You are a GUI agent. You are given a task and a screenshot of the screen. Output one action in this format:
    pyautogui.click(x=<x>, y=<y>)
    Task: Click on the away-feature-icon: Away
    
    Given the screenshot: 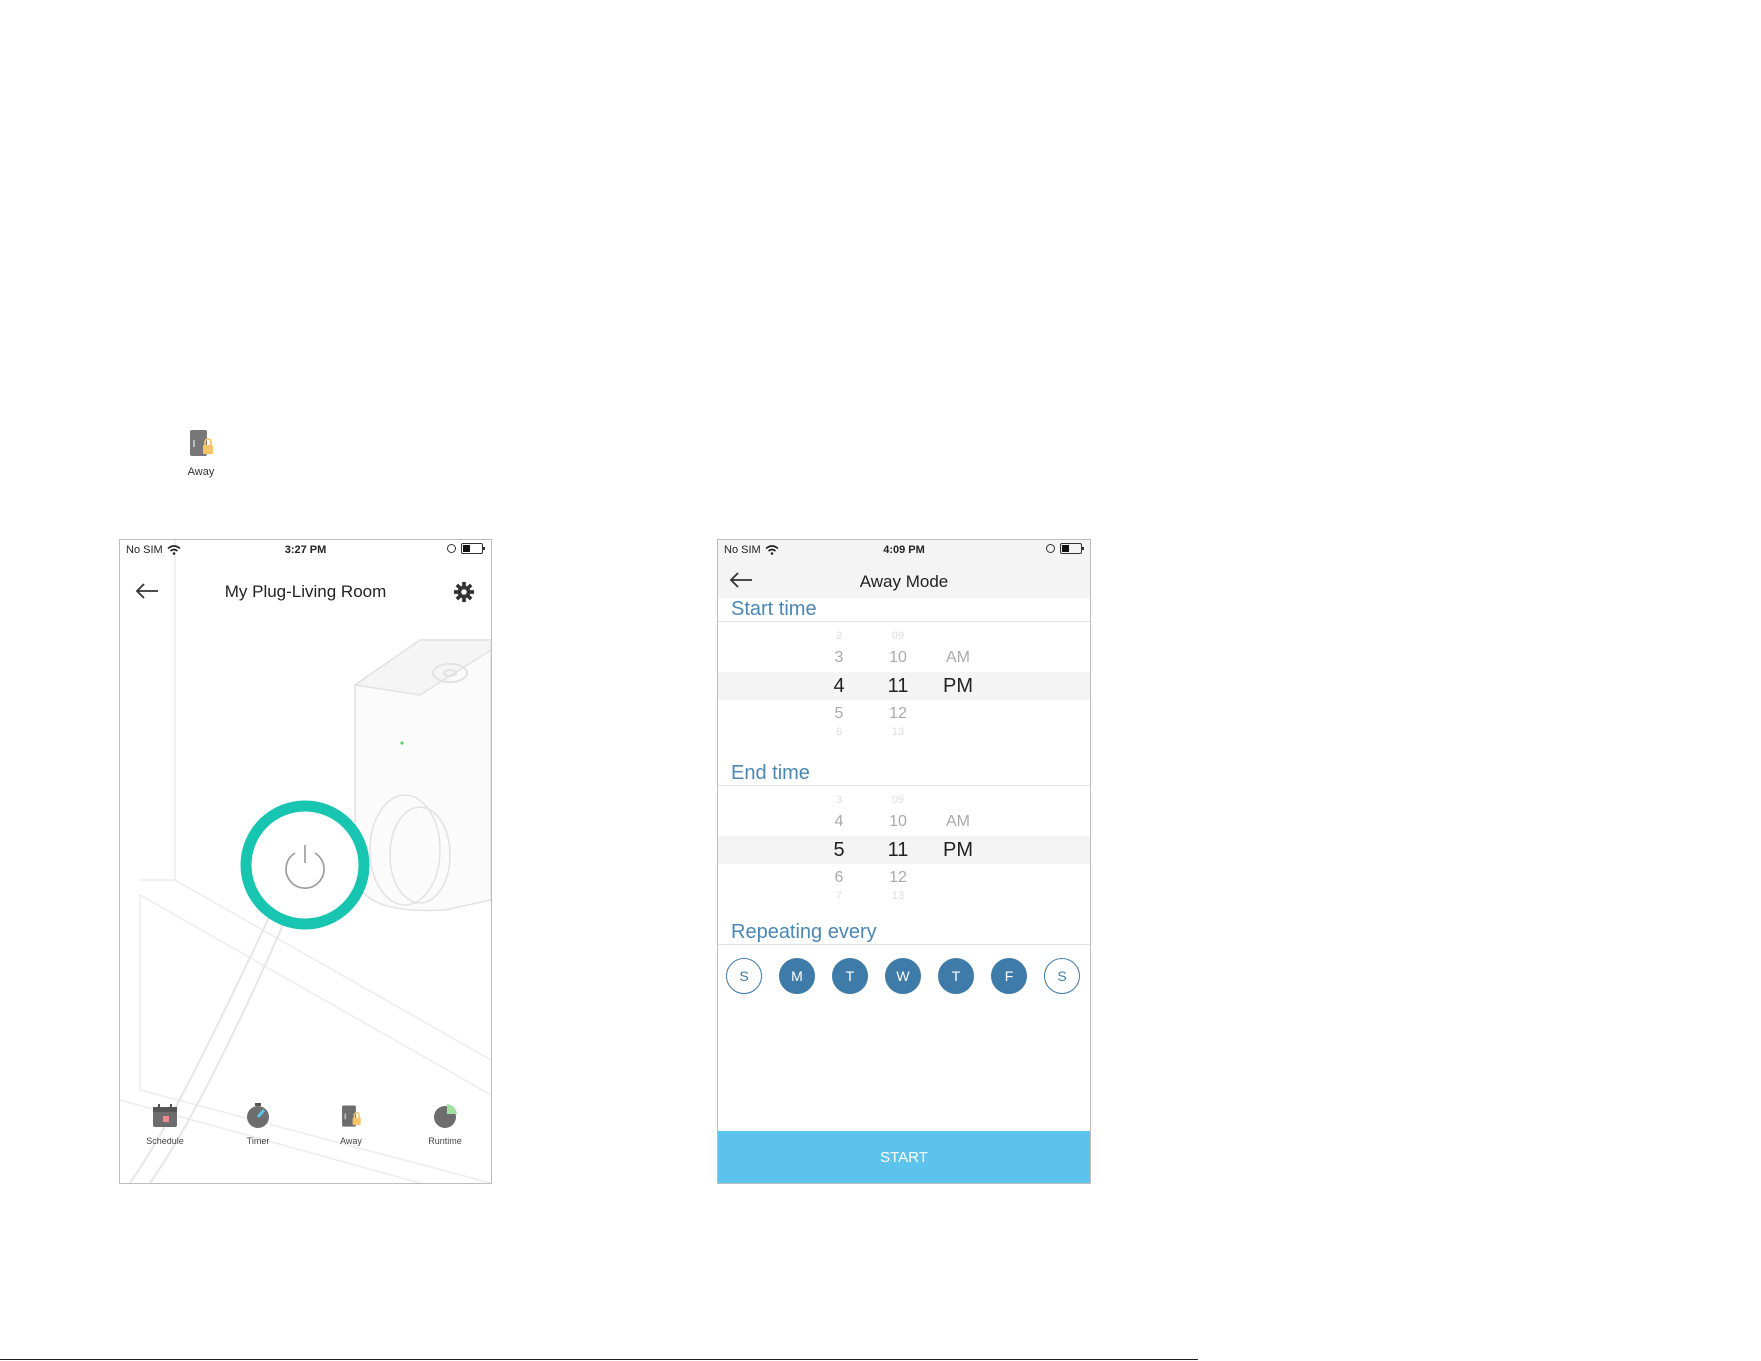 What is the action you would take?
    pyautogui.click(x=201, y=452)
    